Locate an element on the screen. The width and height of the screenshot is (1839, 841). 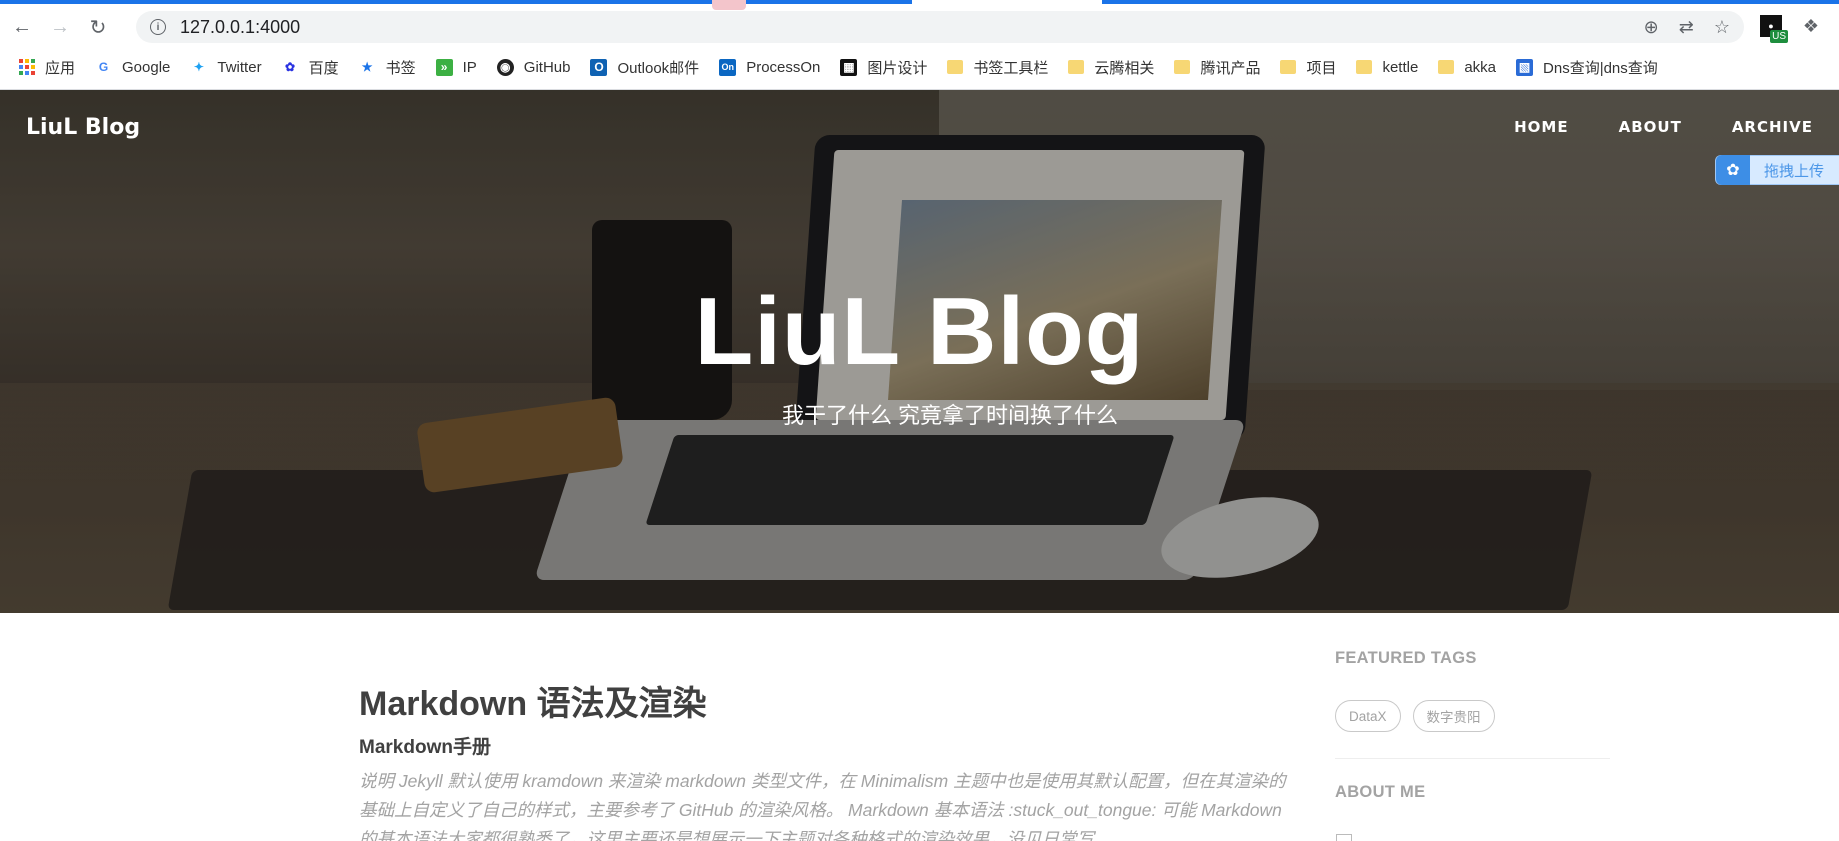
bookmark-folder-yunteng: 云腾相关 is located at coordinates (1111, 67).